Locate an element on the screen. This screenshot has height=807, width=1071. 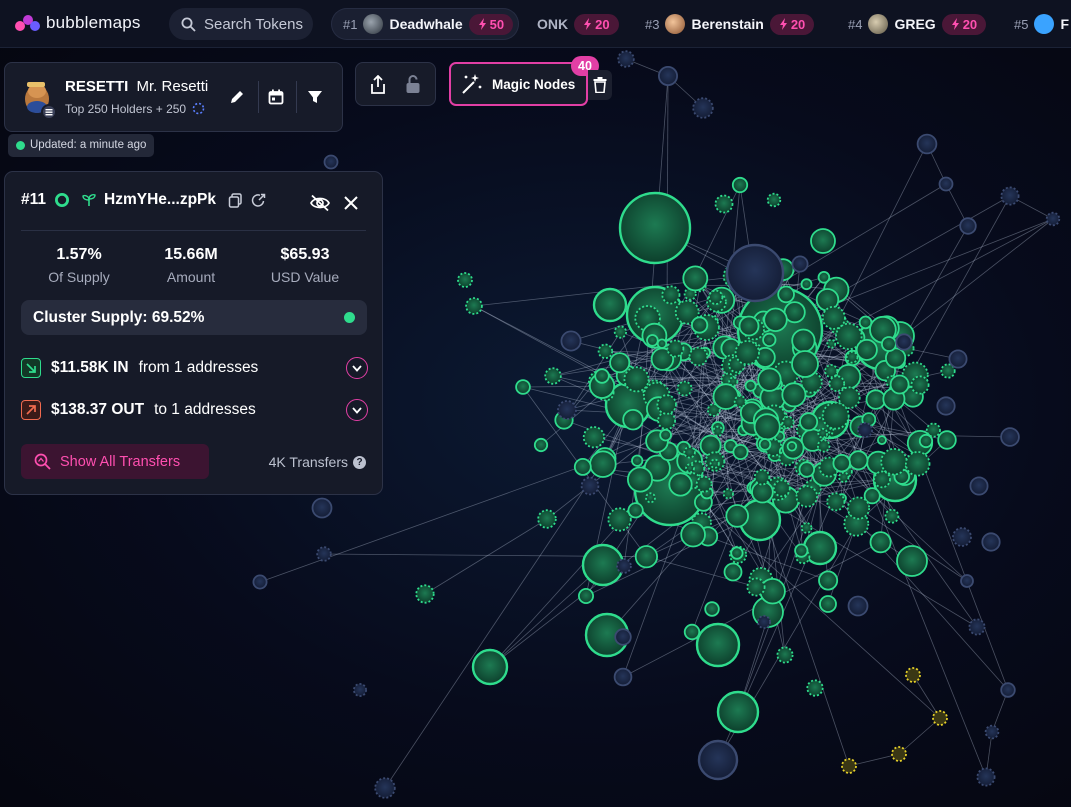
search-input: Search Tokens is located at coordinates (241, 24).